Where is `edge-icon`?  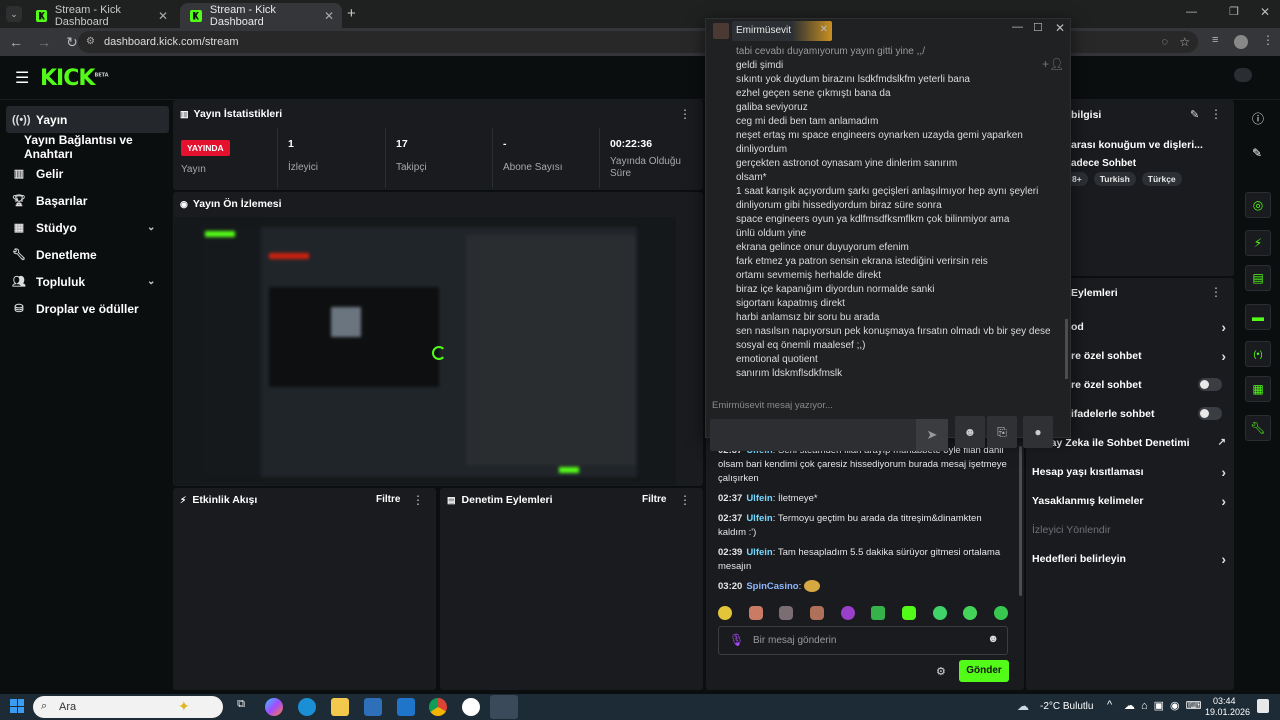 edge-icon is located at coordinates (307, 707).